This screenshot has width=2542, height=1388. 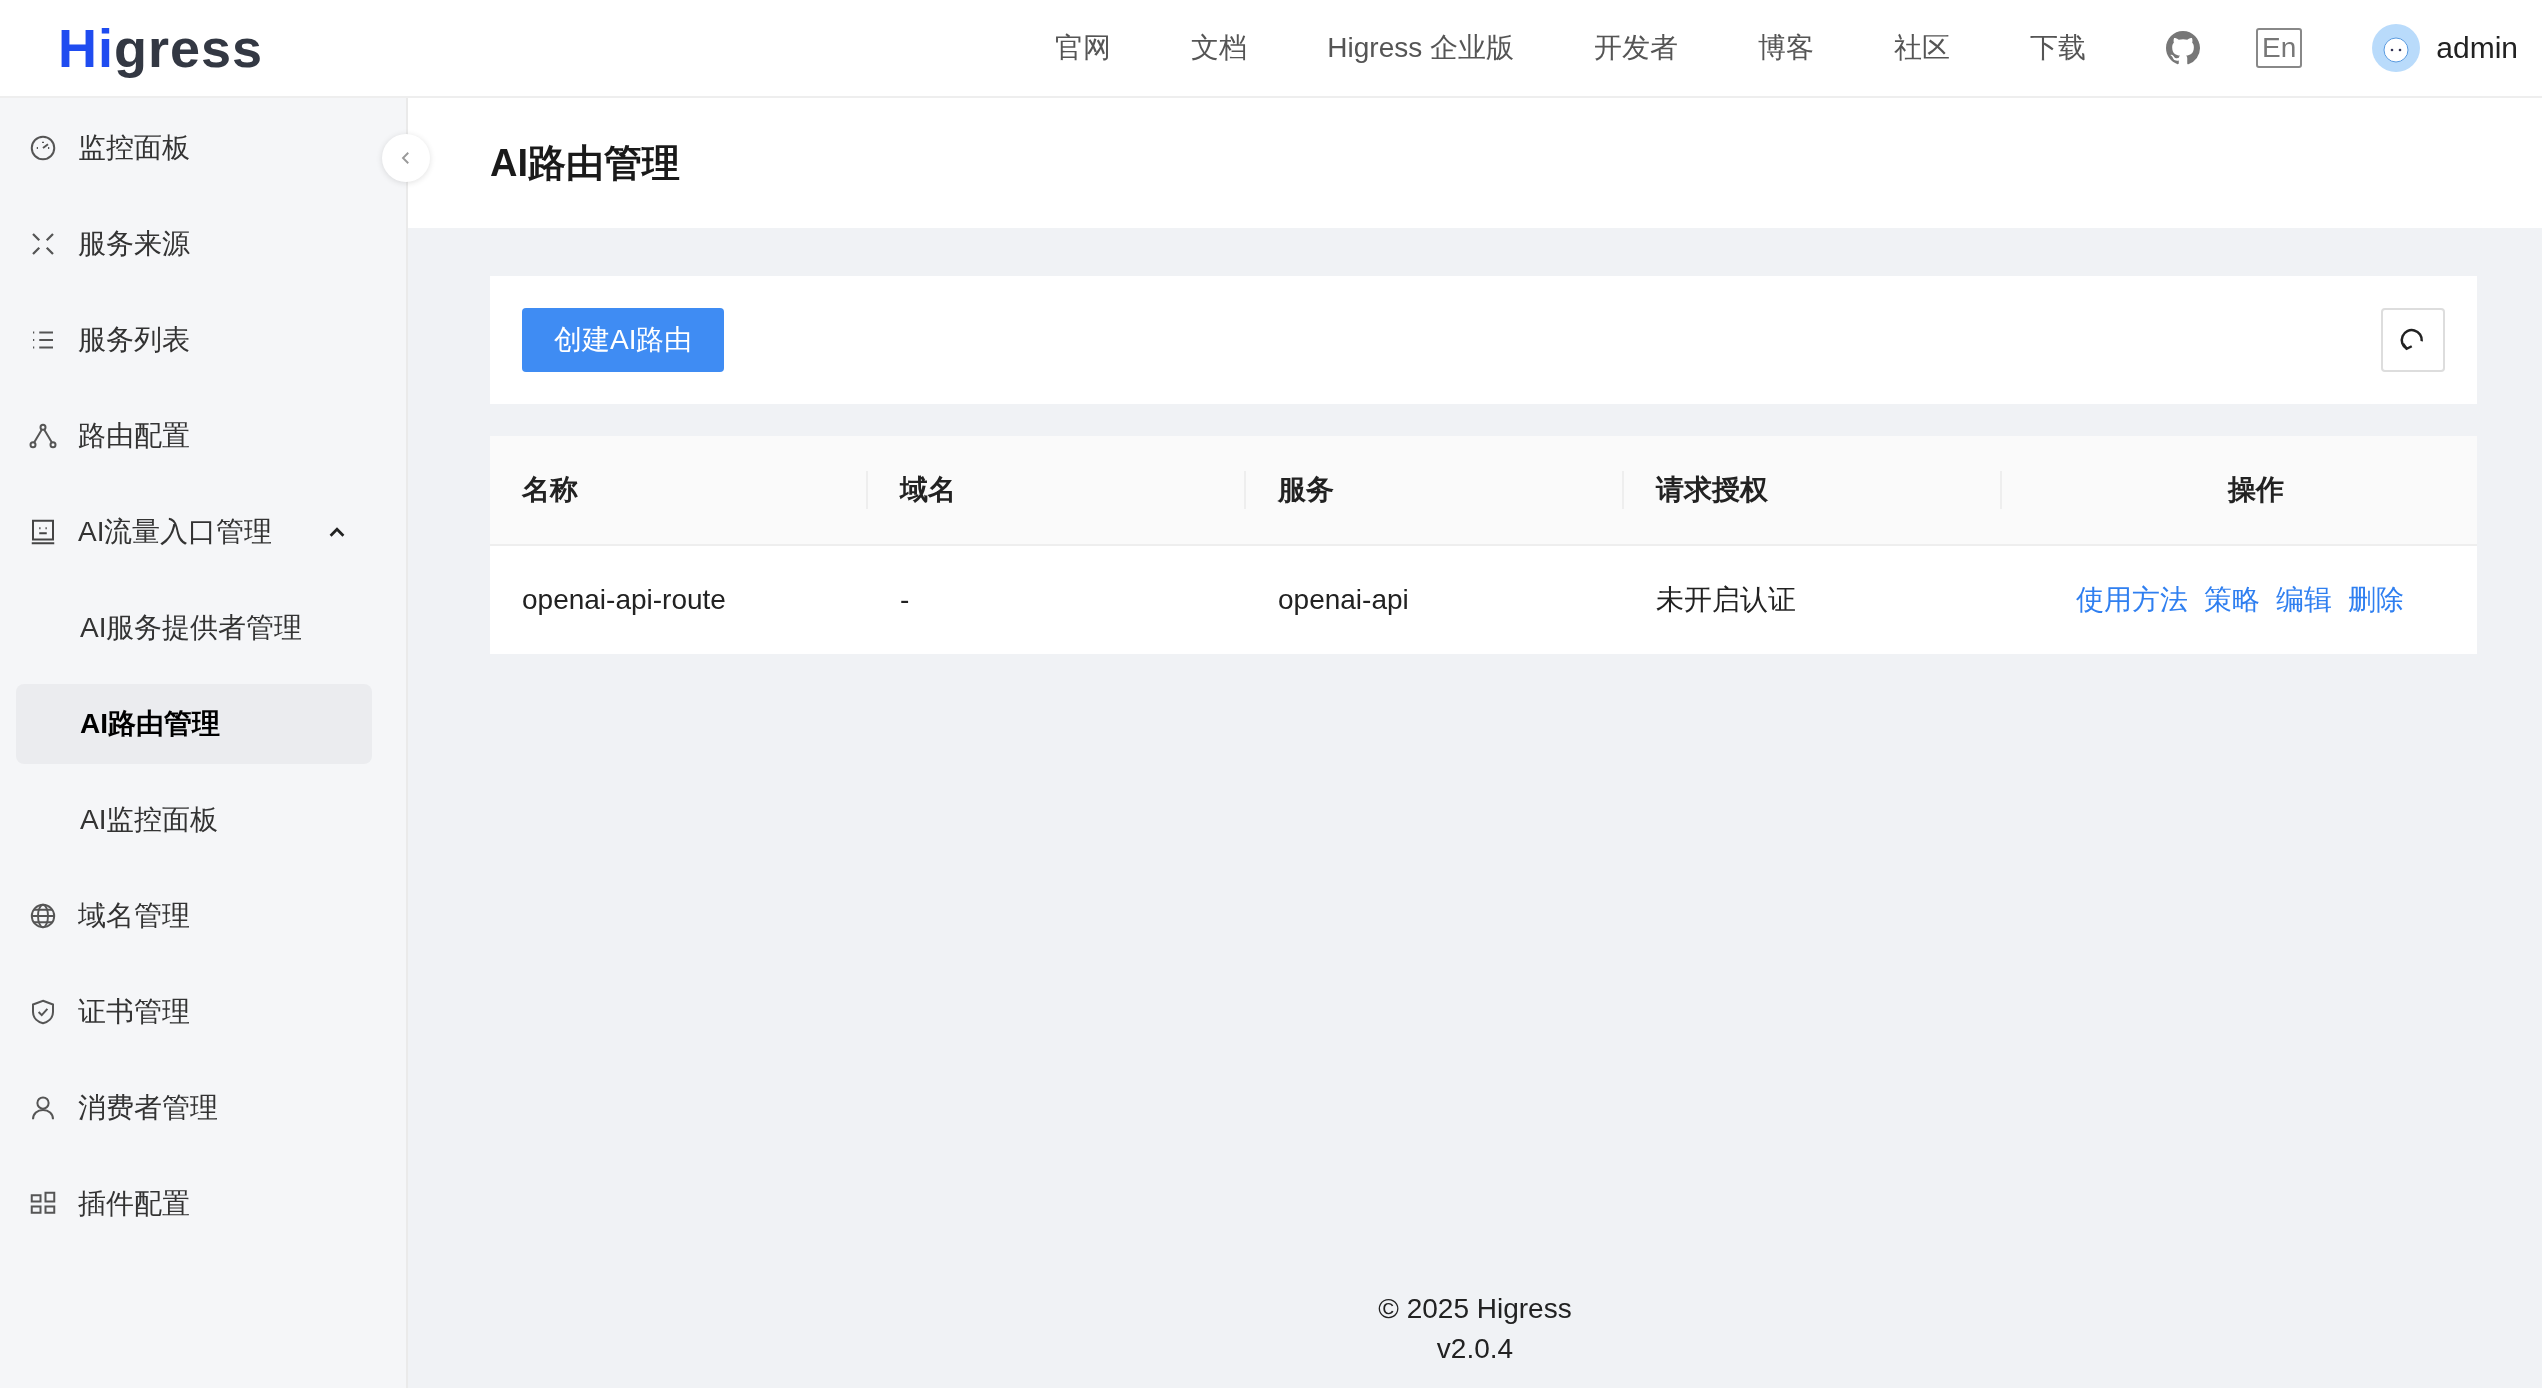 What do you see at coordinates (2255, 490) in the screenshot?
I see `column-header: 操作` at bounding box center [2255, 490].